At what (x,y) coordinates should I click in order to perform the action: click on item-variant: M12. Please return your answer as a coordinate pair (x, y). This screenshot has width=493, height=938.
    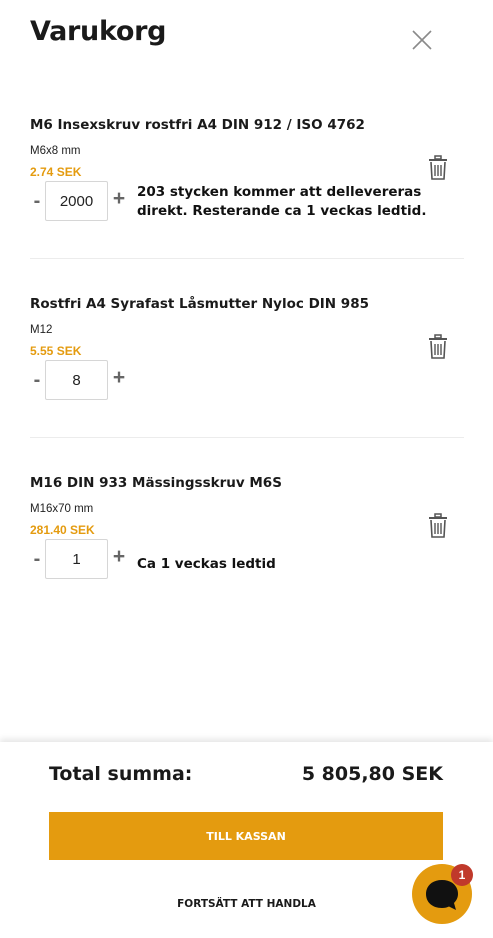
    Looking at the image, I should click on (41, 330).